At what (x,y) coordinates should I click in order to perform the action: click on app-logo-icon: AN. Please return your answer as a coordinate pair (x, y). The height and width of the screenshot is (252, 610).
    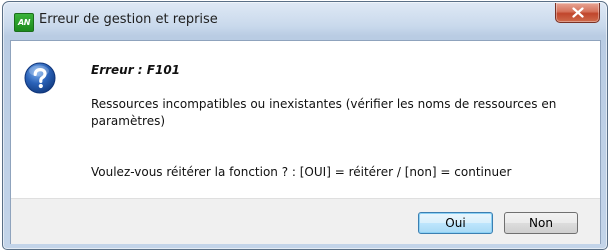
    Looking at the image, I should click on (24, 22).